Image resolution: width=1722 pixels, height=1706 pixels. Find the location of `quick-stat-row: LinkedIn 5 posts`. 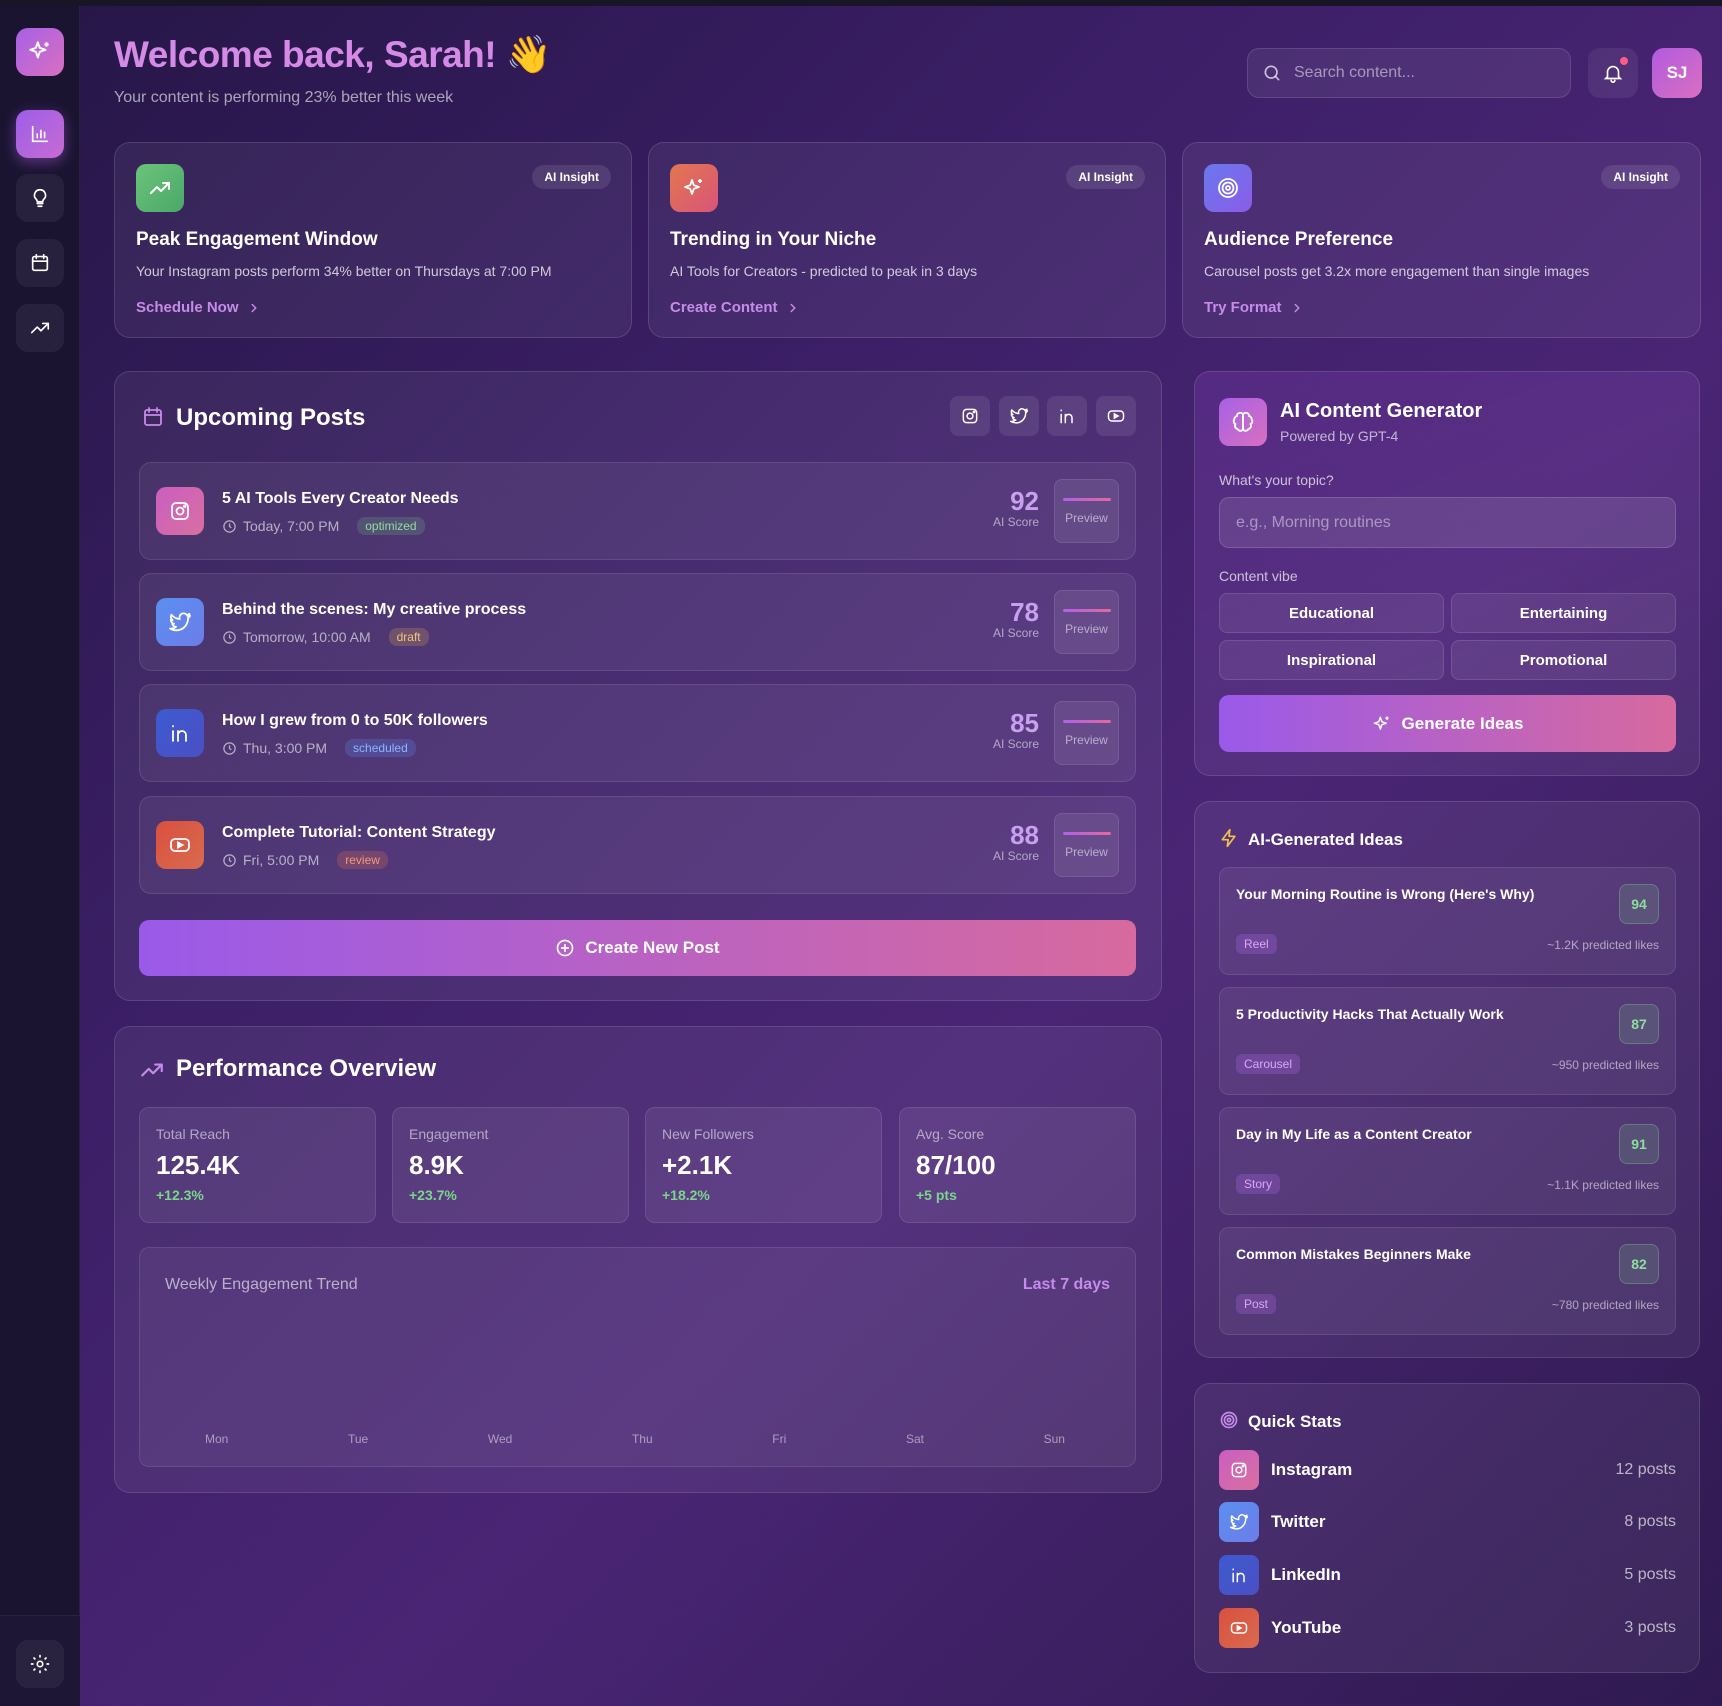

quick-stat-row: LinkedIn 5 posts is located at coordinates (1447, 1575).